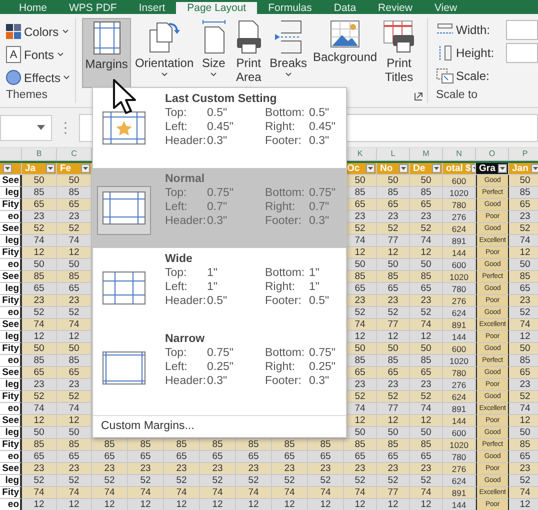 This screenshot has height=510, width=538. I want to click on margin-label: Top:, so click(176, 353).